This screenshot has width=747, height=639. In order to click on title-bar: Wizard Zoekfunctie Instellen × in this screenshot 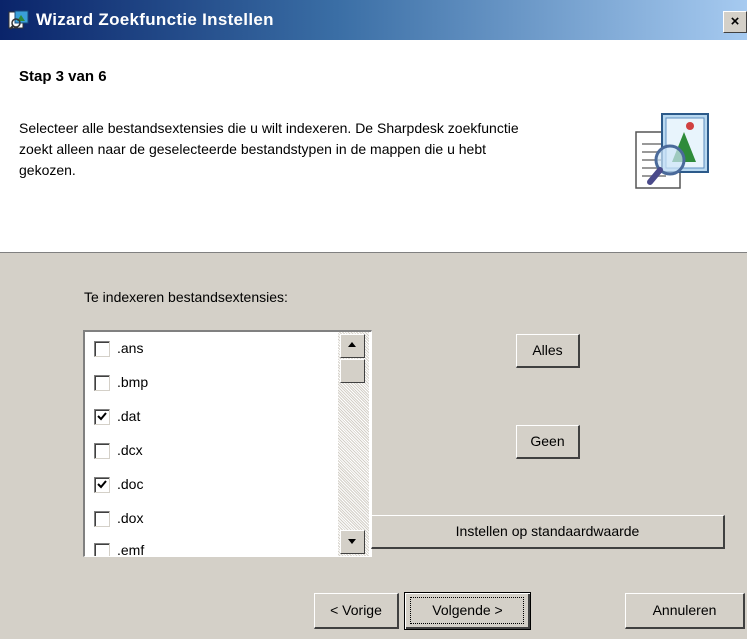, I will do `click(373, 20)`.